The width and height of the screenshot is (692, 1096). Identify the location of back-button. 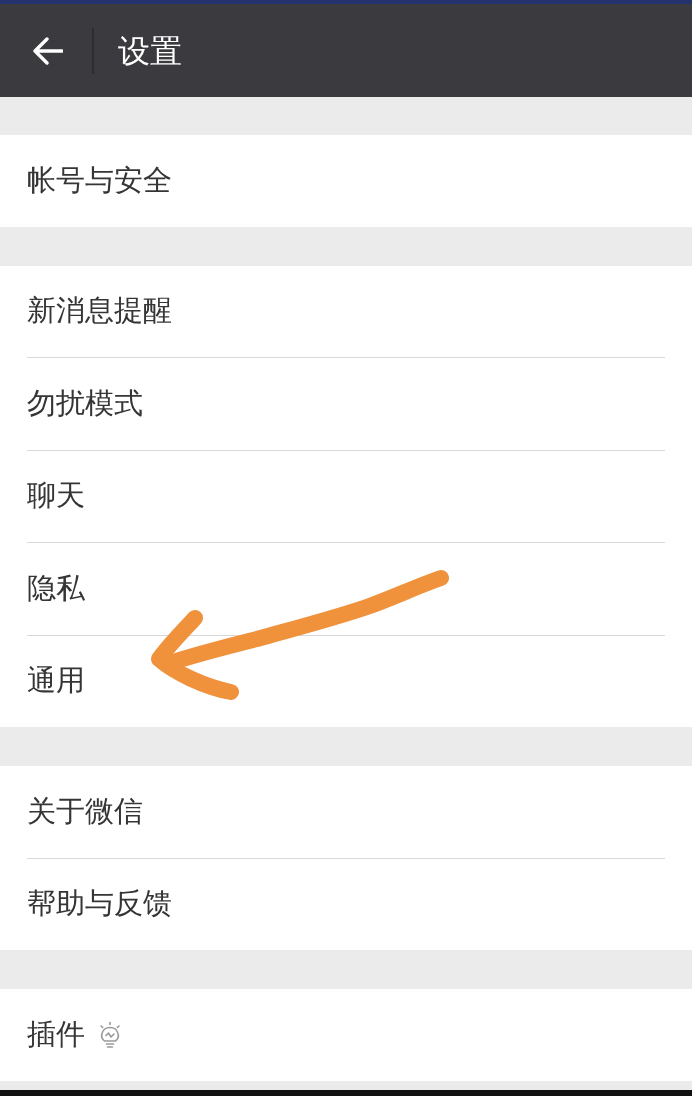
(48, 50).